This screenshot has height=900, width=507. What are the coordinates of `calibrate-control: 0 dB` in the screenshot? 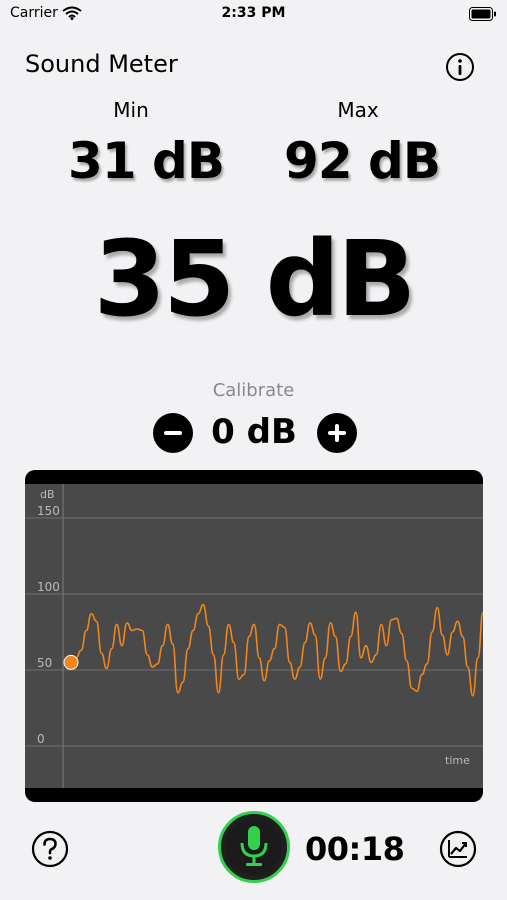 It's located at (253, 433).